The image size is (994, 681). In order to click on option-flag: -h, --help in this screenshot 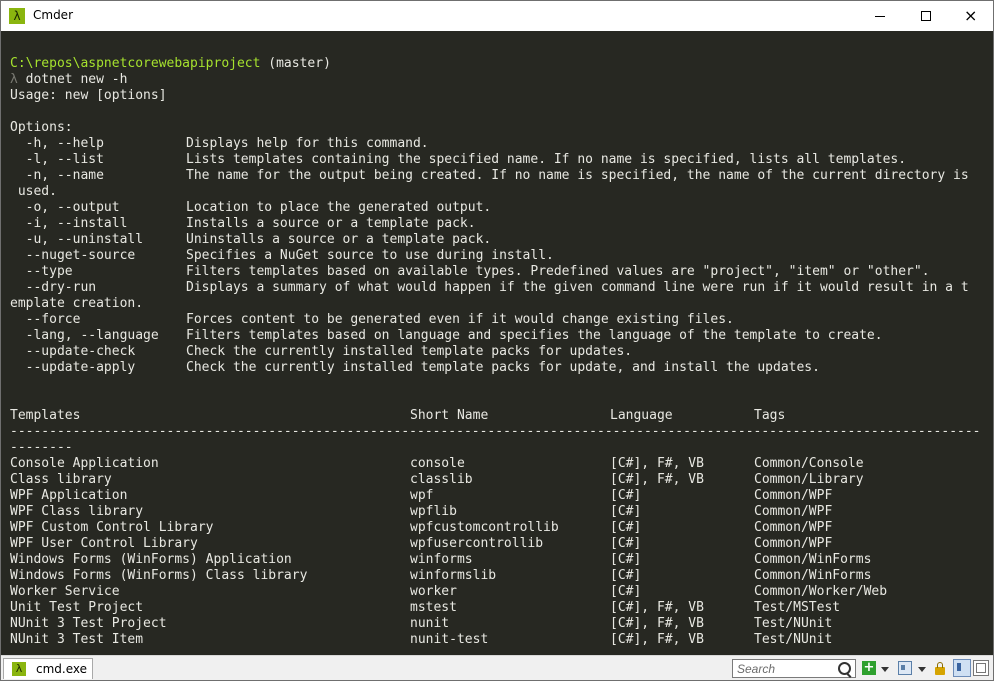, I will do `click(57, 143)`.